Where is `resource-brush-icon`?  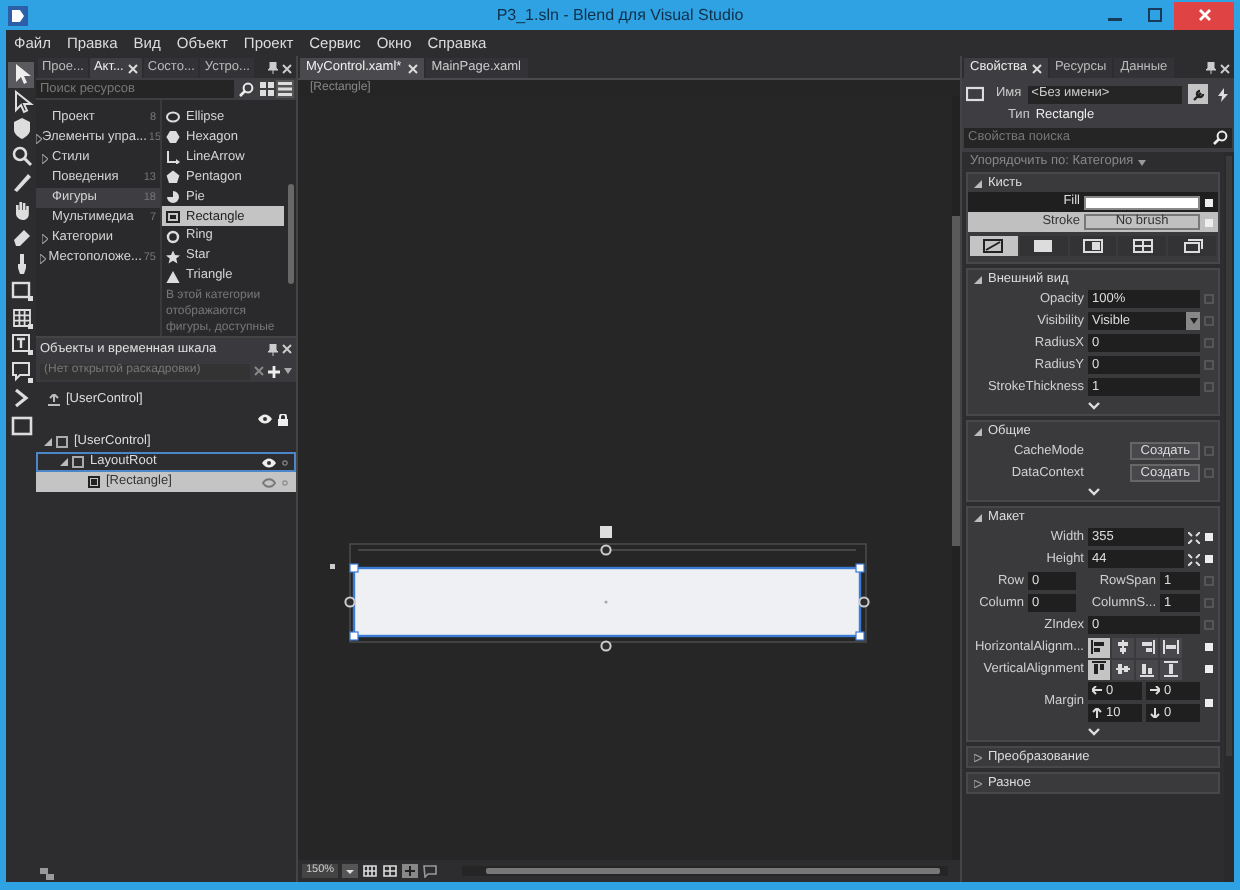
resource-brush-icon is located at coordinates (1192, 246).